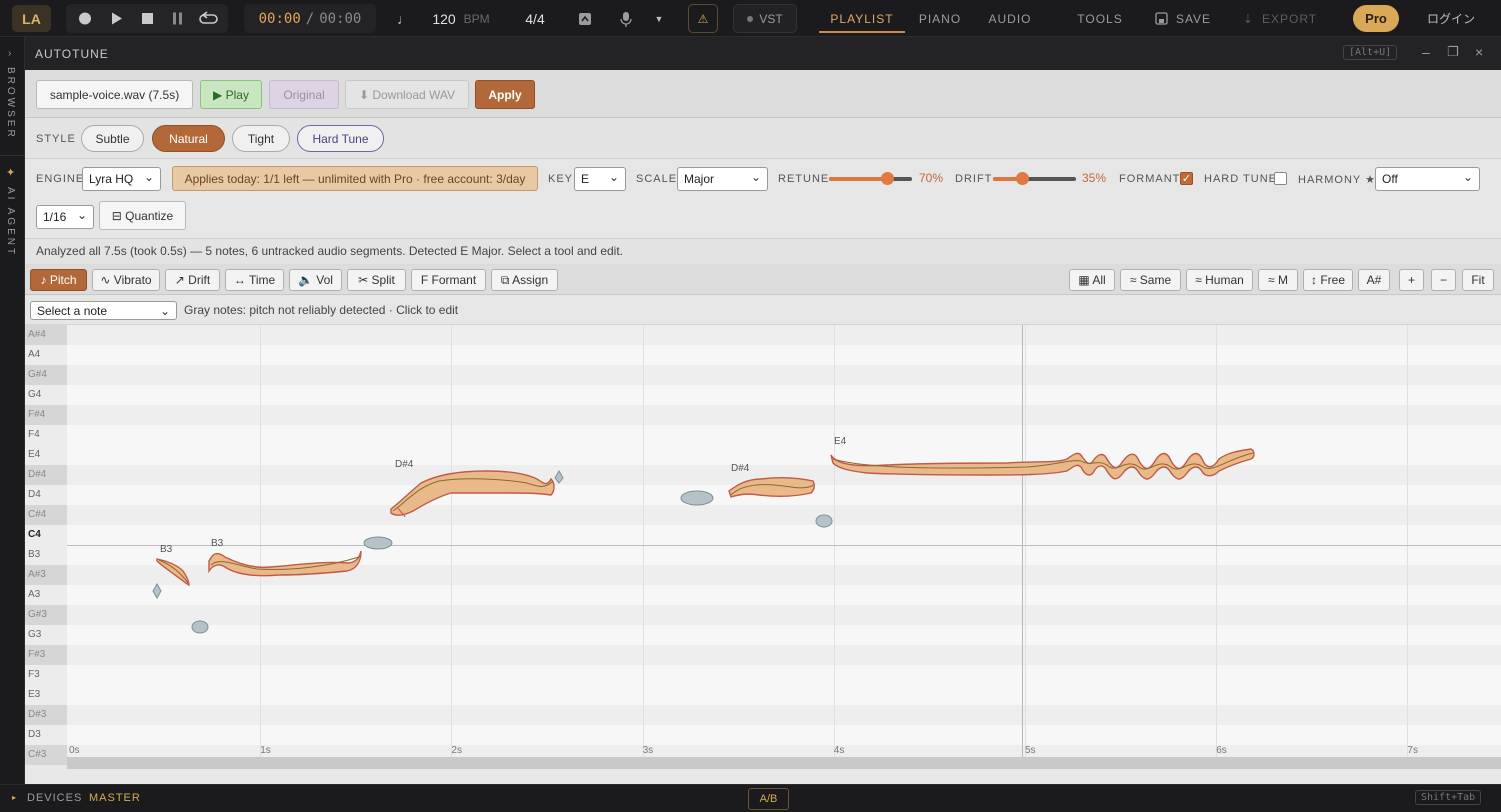 The width and height of the screenshot is (1501, 812). What do you see at coordinates (46, 475) in the screenshot?
I see `piano-key: D#4` at bounding box center [46, 475].